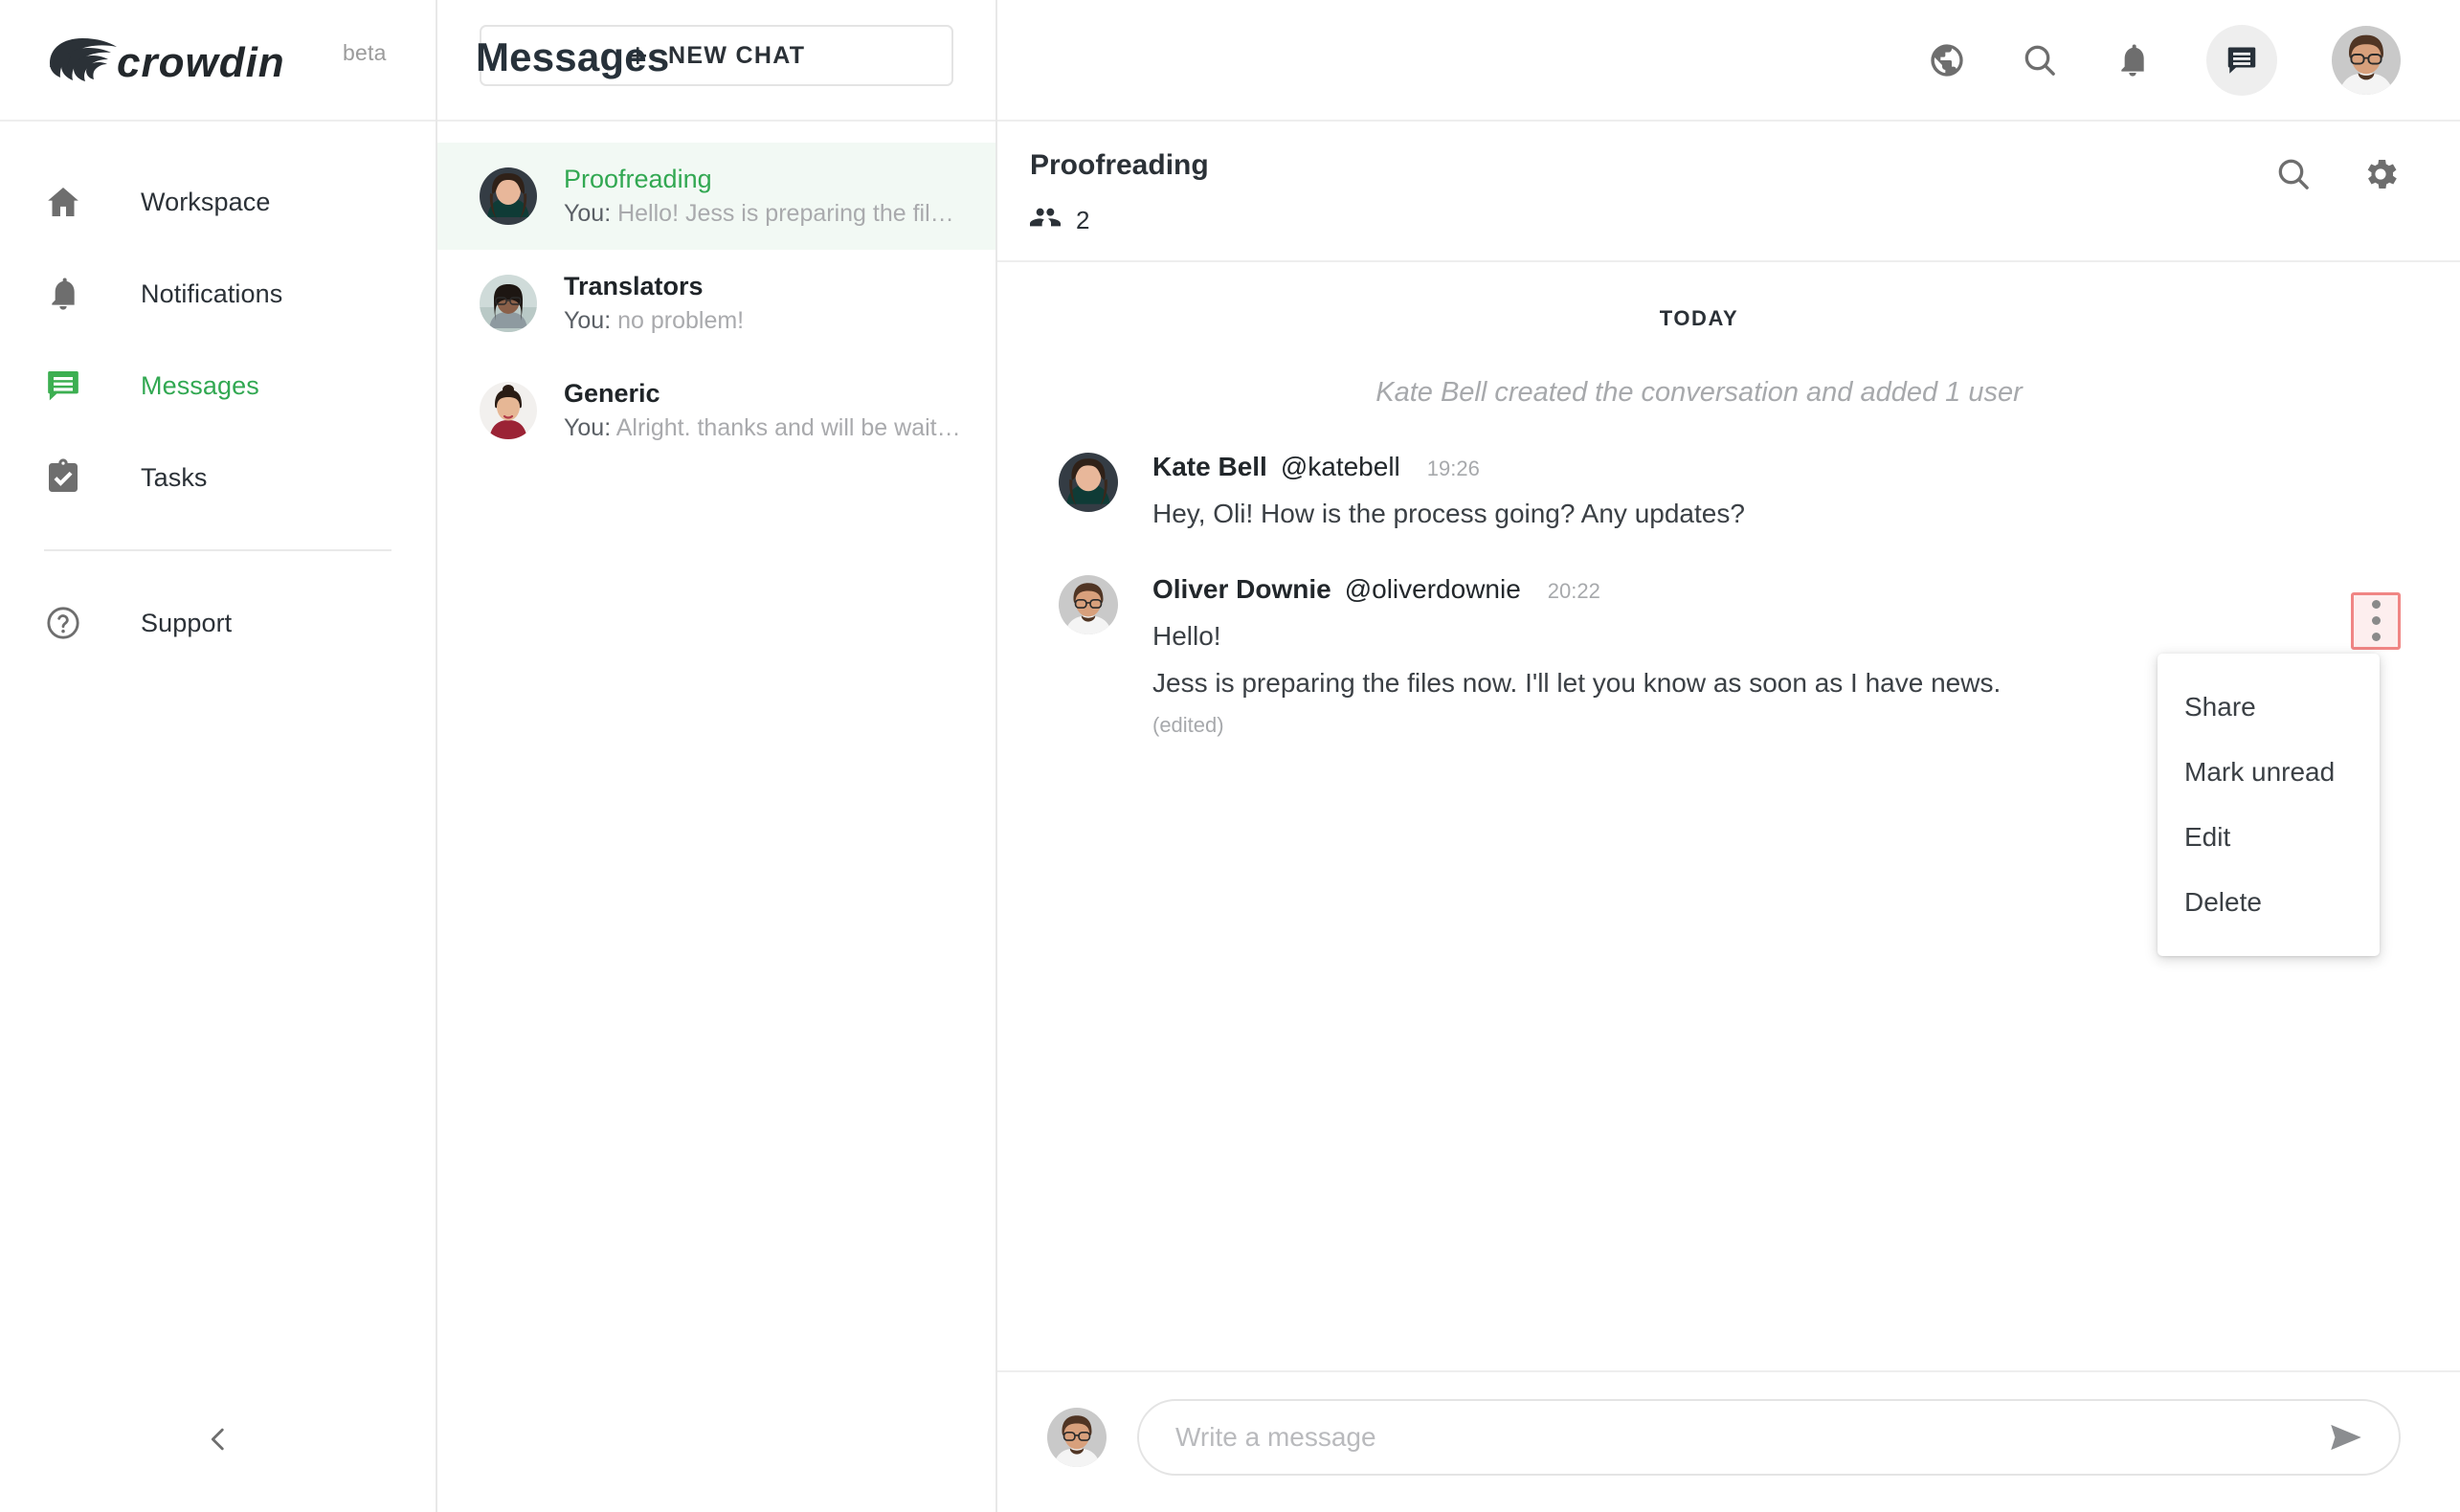  What do you see at coordinates (2380, 174) in the screenshot?
I see `gear-icon` at bounding box center [2380, 174].